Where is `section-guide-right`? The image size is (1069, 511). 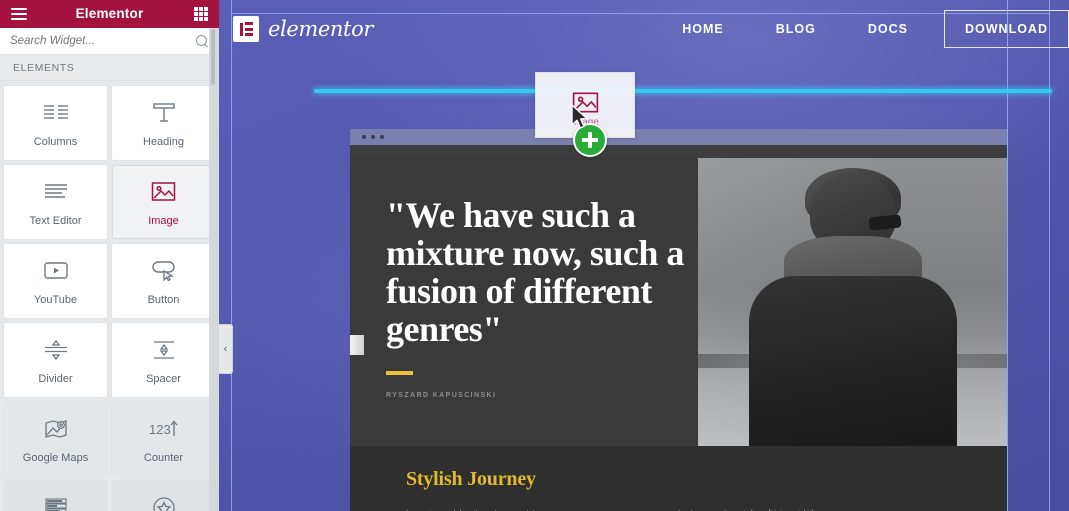 section-guide-right is located at coordinates (1049, 255).